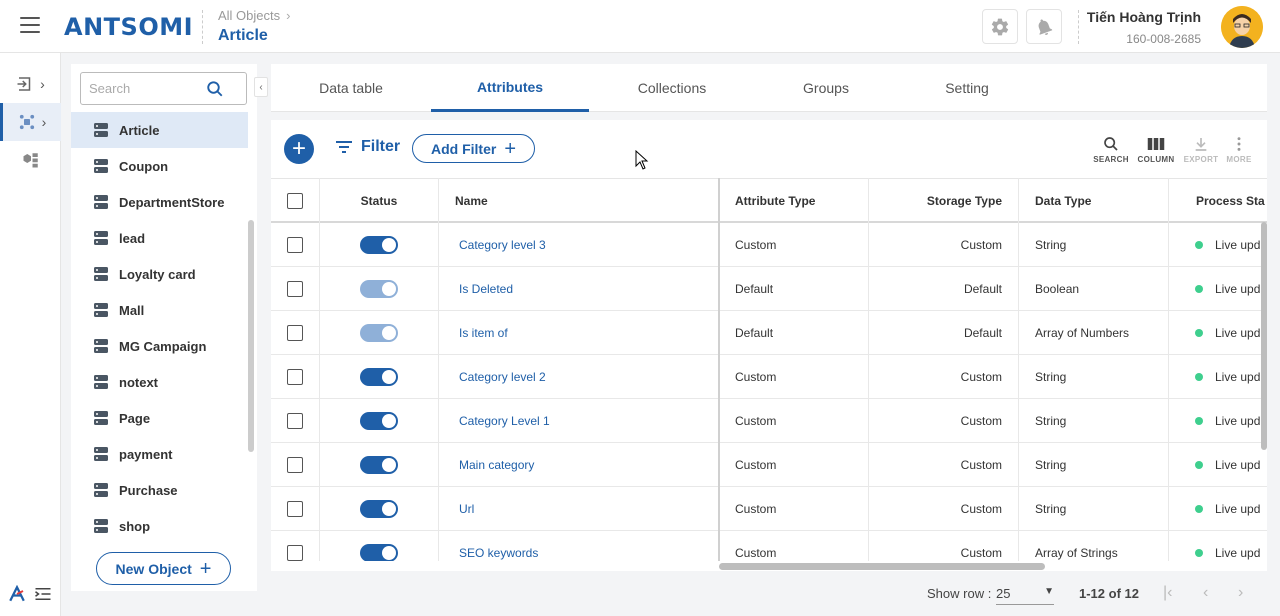 The height and width of the screenshot is (616, 1280). Describe the element at coordinates (1231, 200) in the screenshot. I see `column-header-process-status: Process Sta` at that location.